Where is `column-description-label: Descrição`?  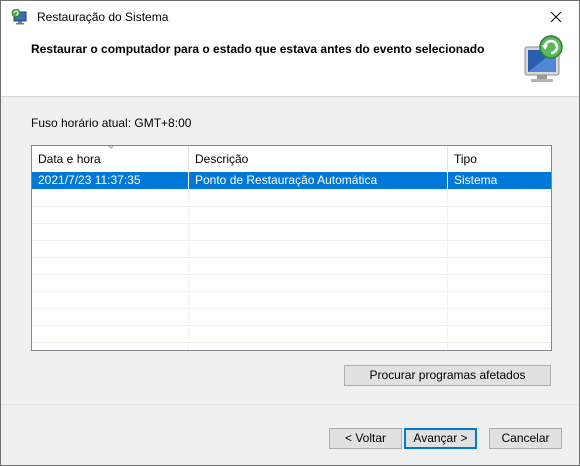
column-description-label: Descrição is located at coordinates (222, 159).